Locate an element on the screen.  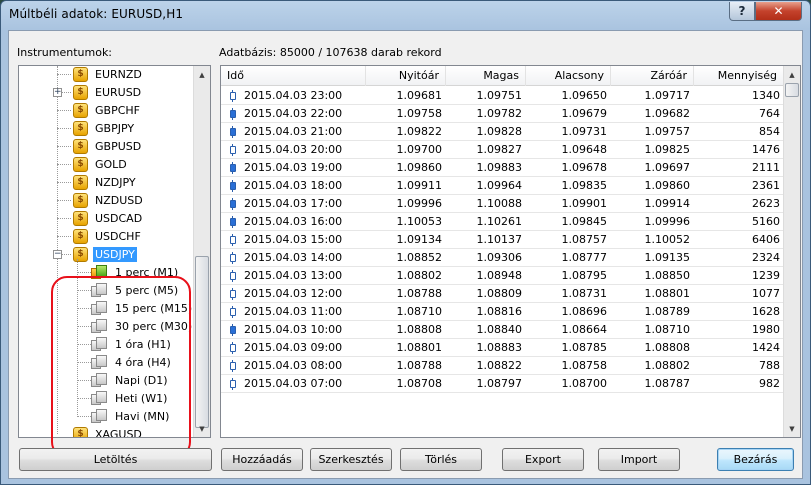
column-header: Idő is located at coordinates (293, 76).